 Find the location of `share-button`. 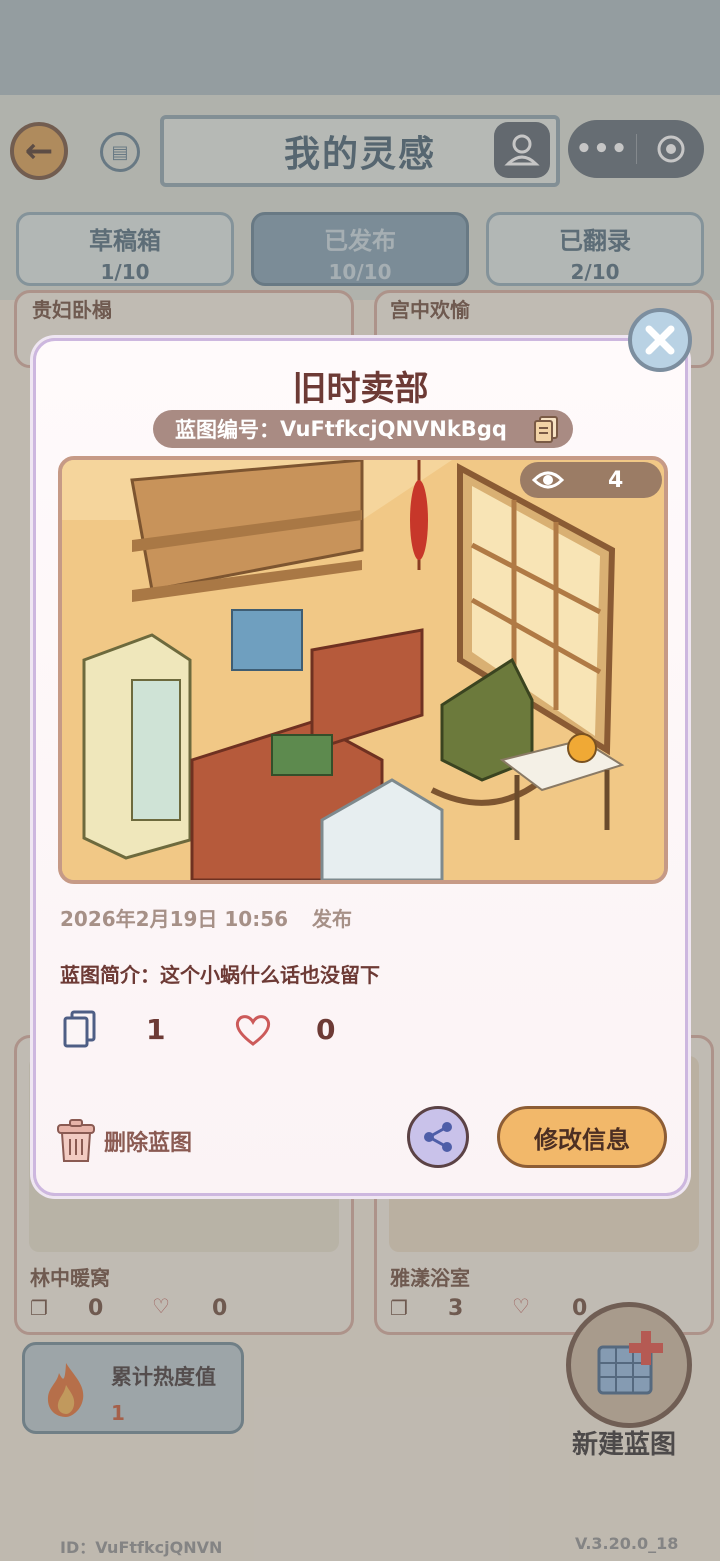

share-button is located at coordinates (438, 1137).